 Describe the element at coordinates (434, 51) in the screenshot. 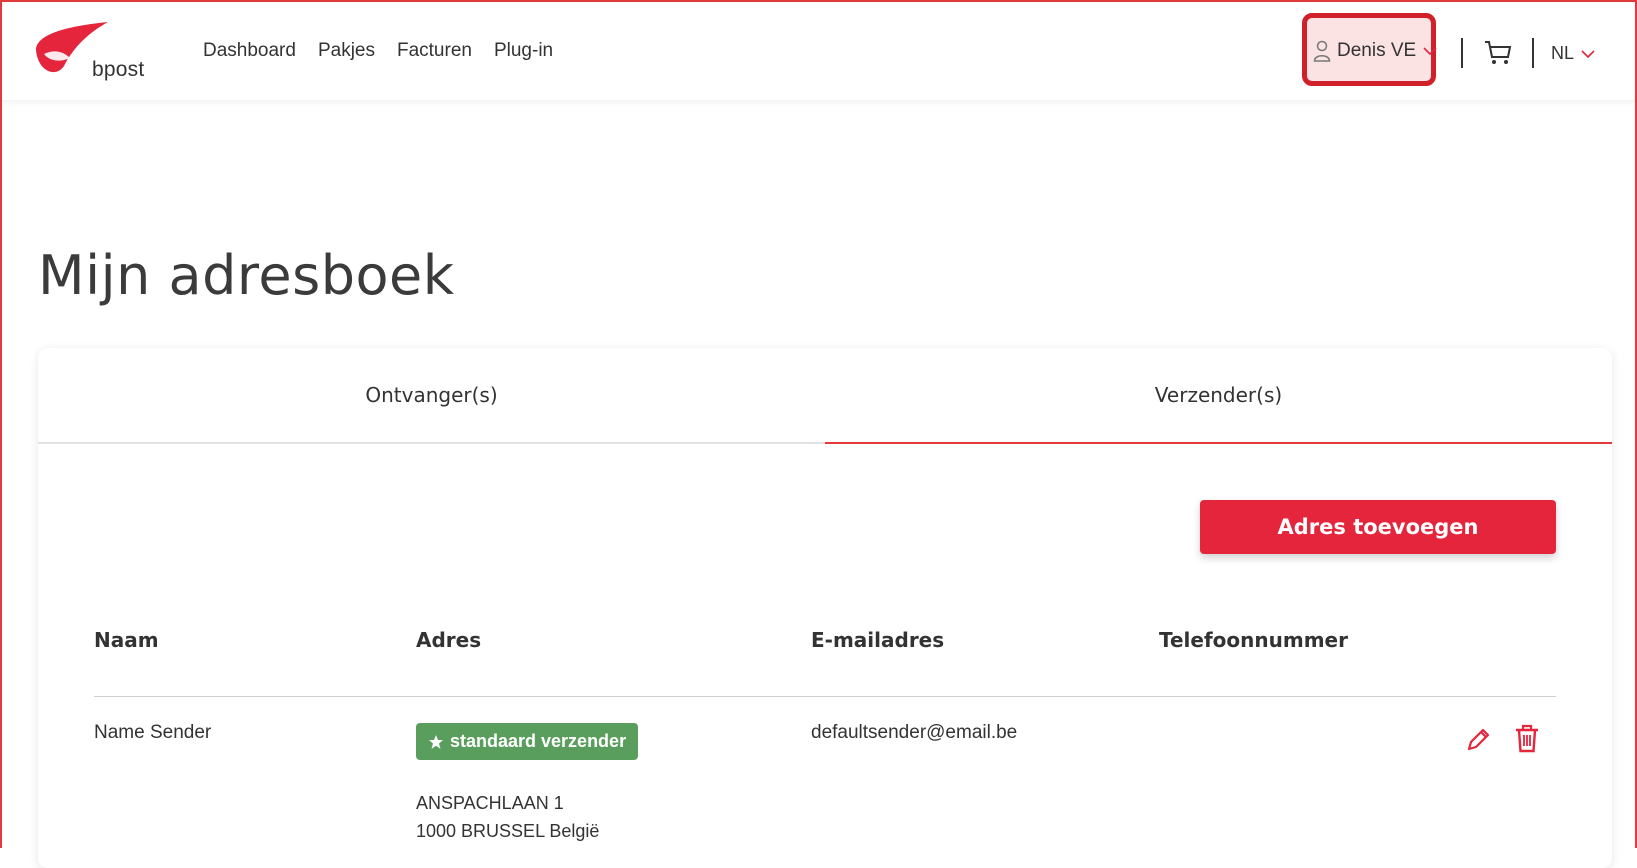

I see `nav-facturen: Facturen` at that location.